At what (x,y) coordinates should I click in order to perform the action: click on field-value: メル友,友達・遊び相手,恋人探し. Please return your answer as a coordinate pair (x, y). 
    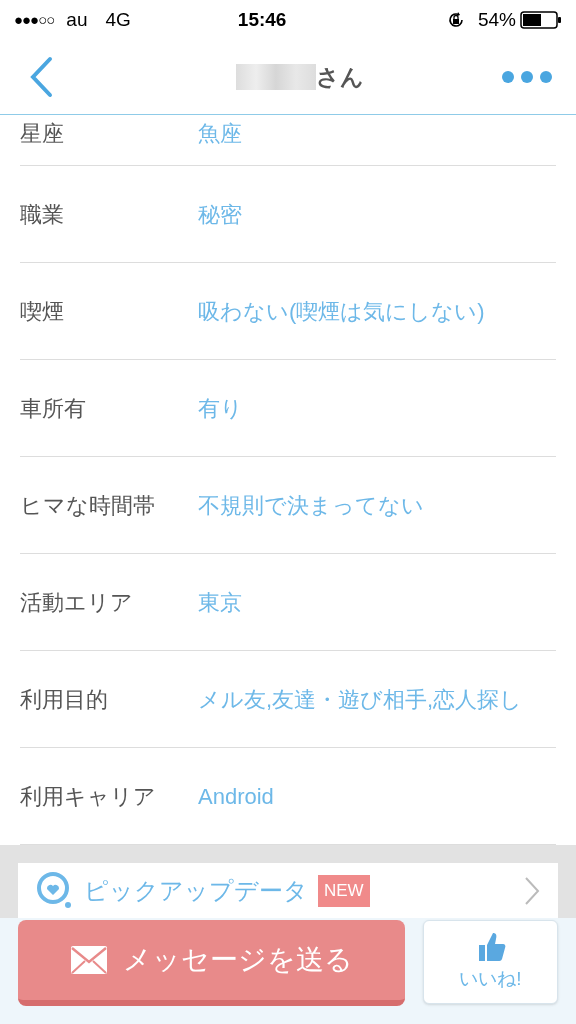
    Looking at the image, I should click on (360, 699).